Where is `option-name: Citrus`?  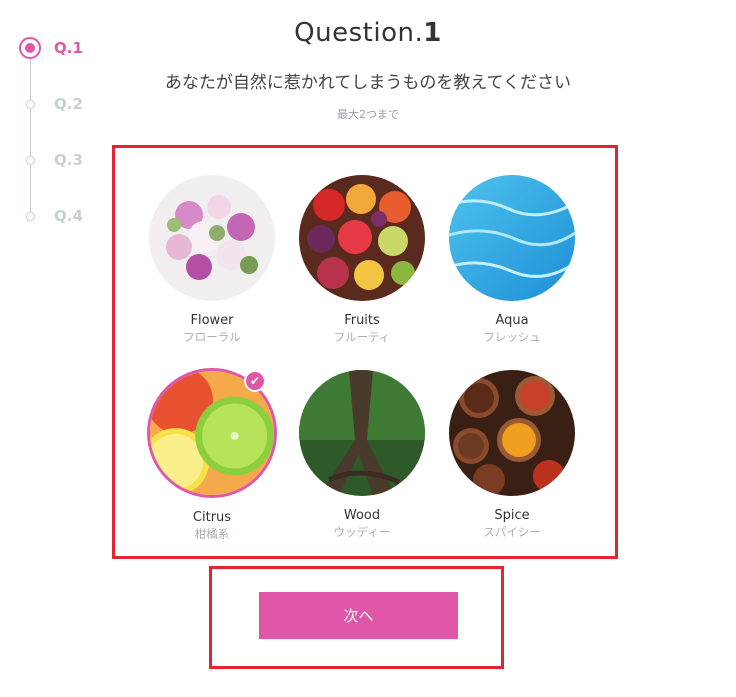
option-name: Citrus is located at coordinates (212, 517).